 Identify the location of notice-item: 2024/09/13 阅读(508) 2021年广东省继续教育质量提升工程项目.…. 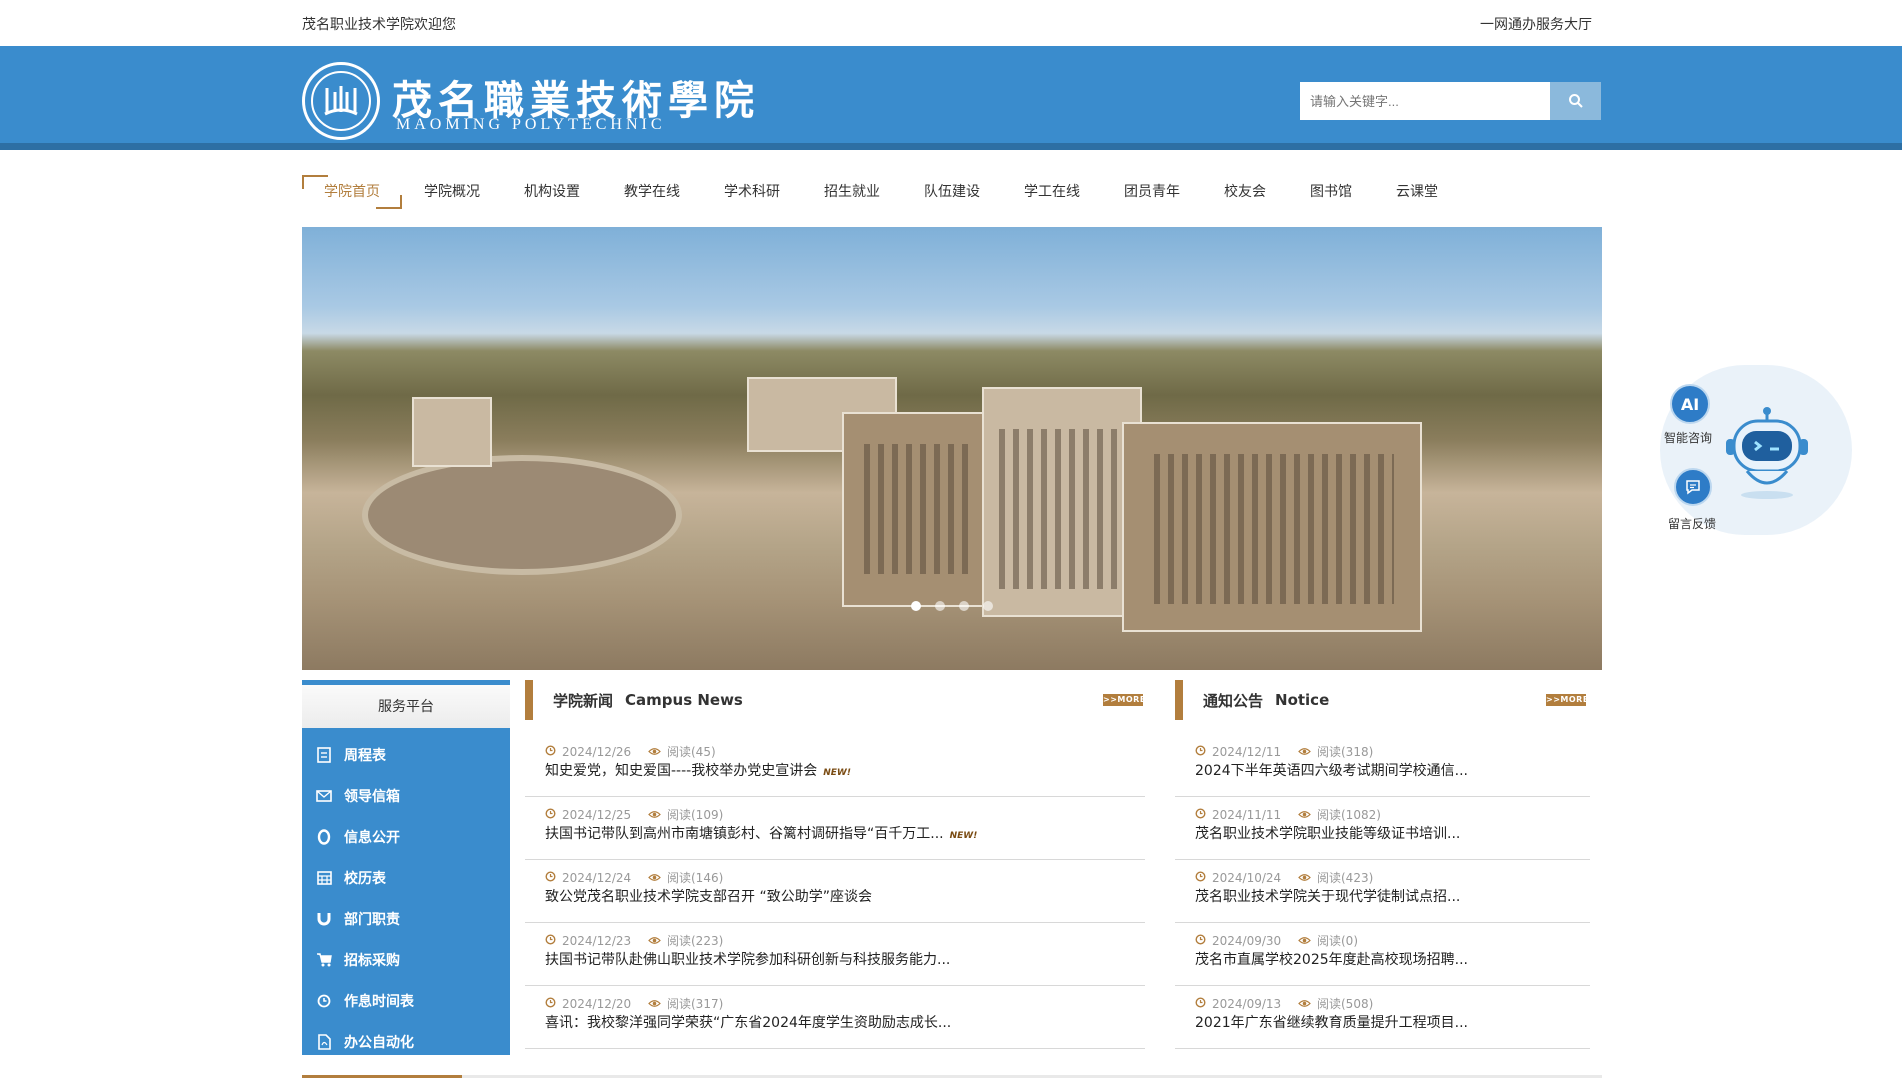
(1382, 1017).